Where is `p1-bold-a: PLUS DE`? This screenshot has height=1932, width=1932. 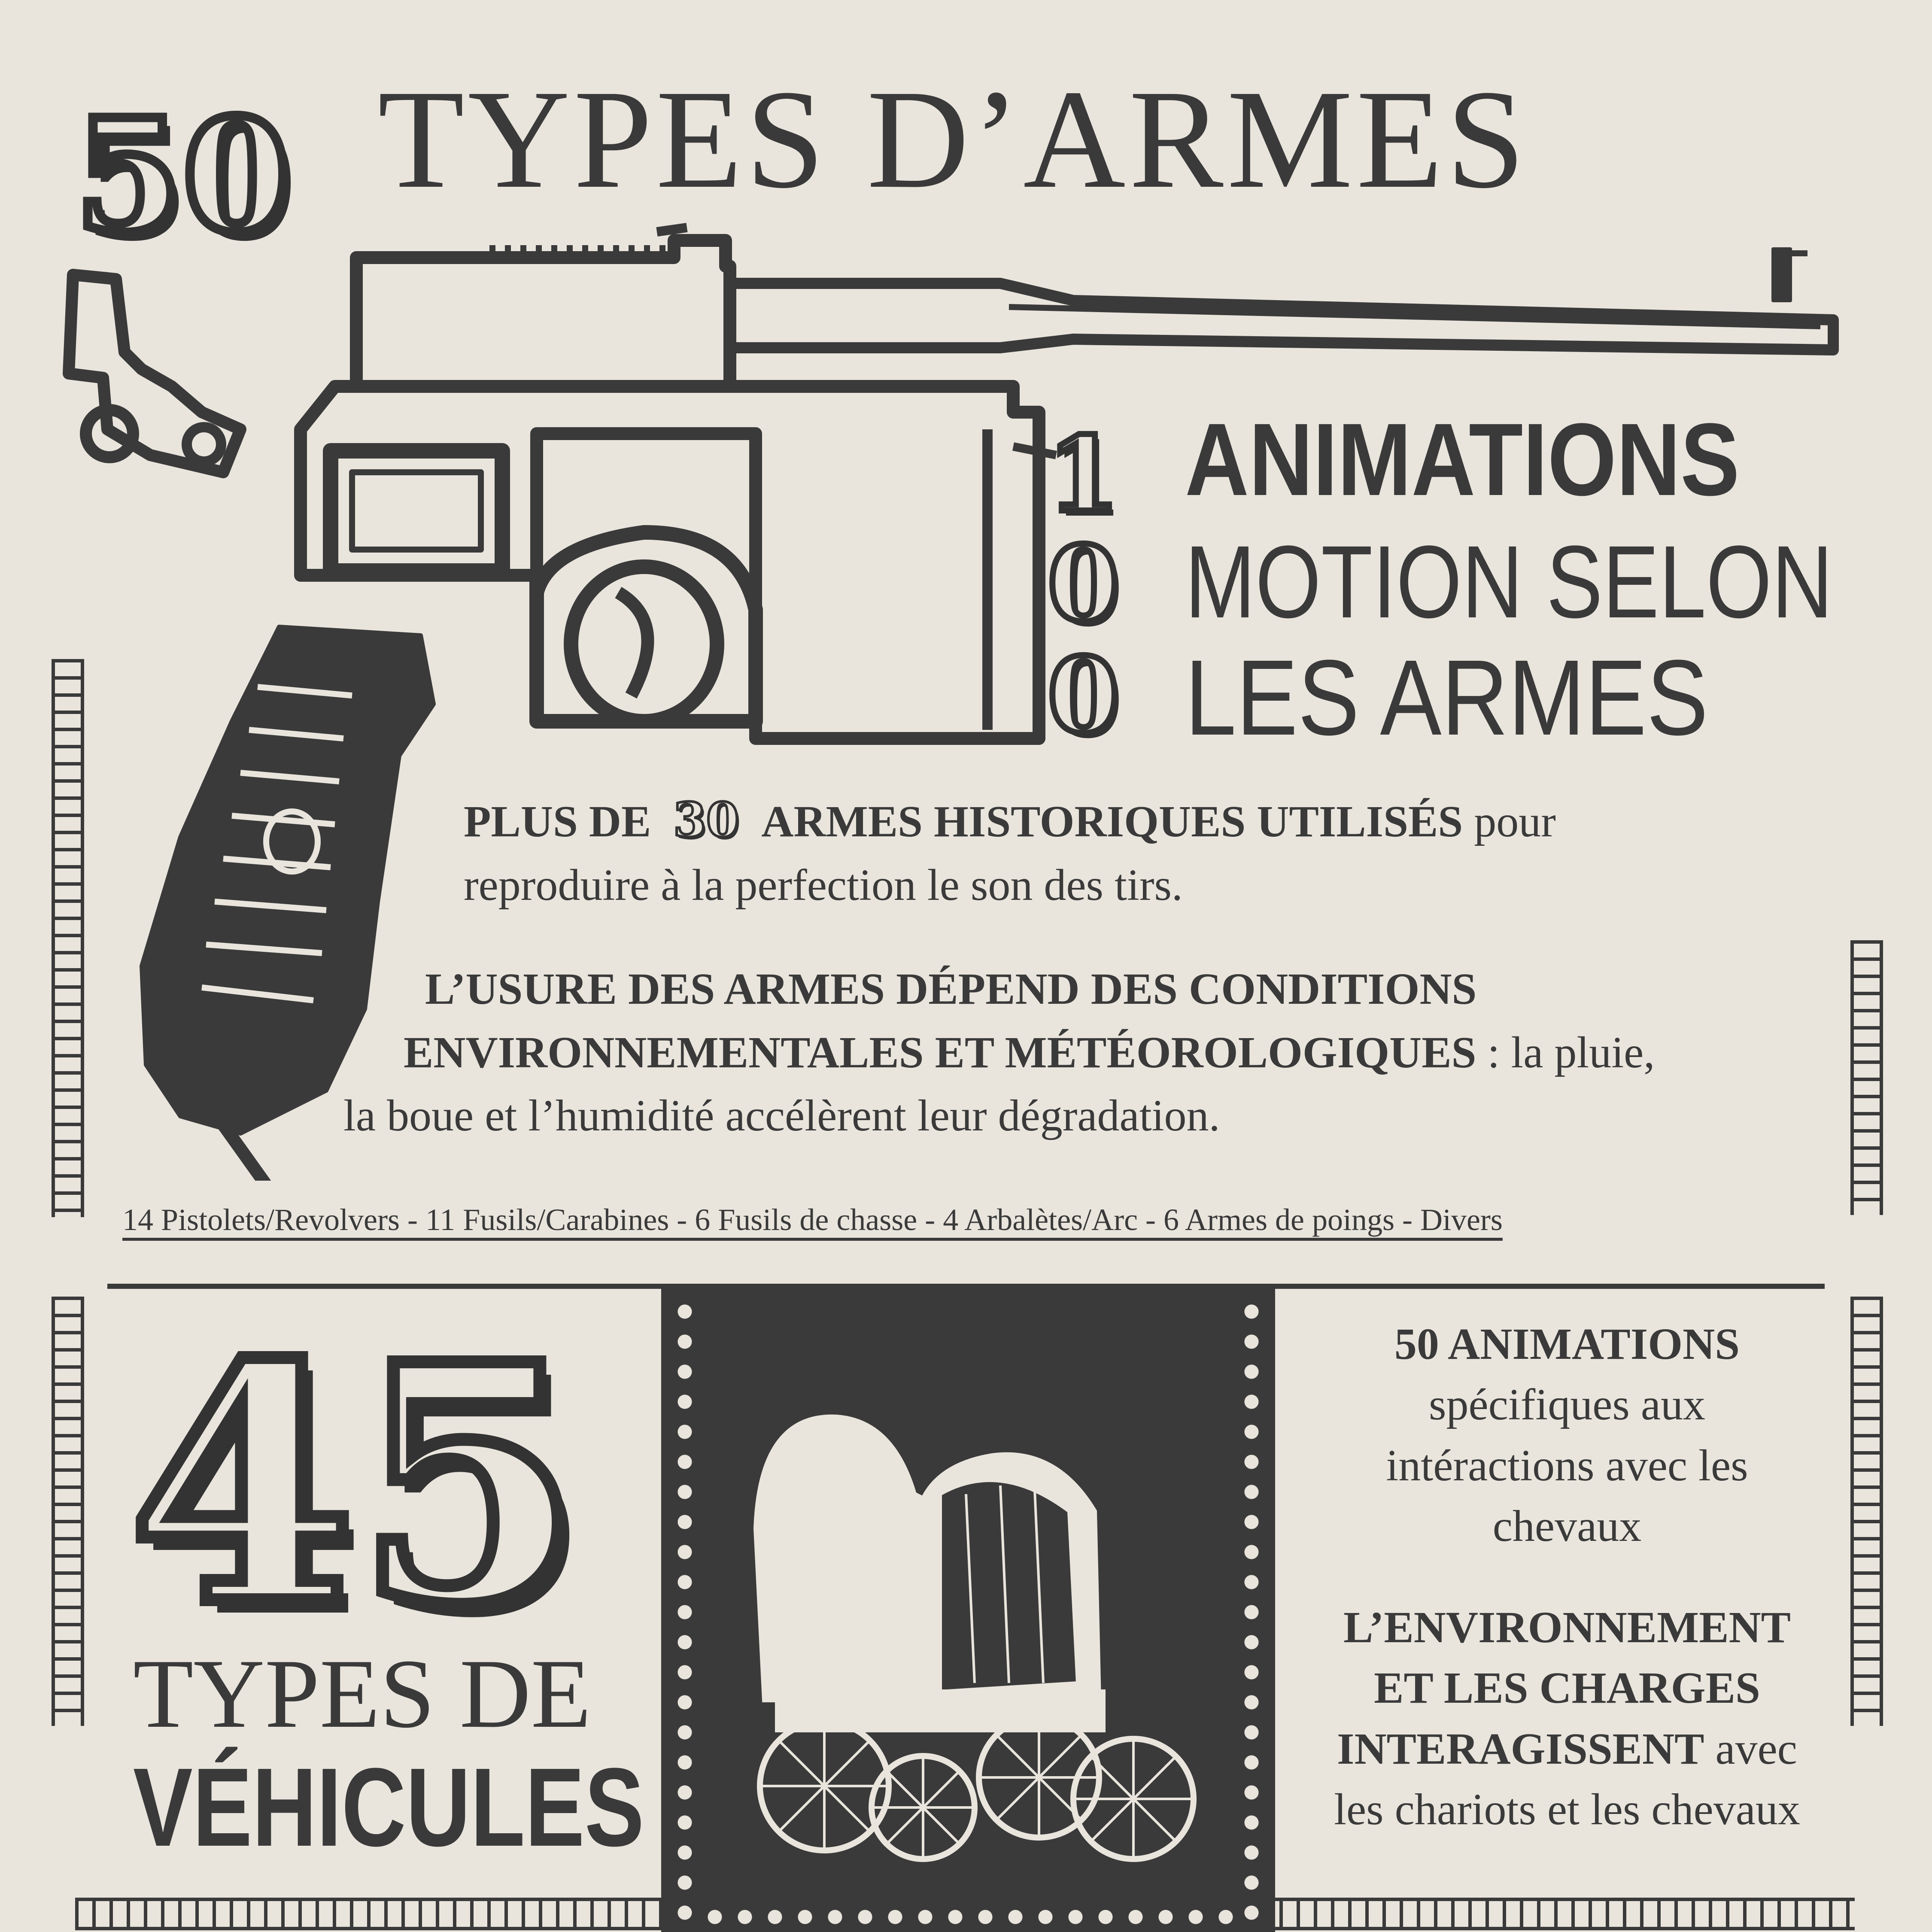 p1-bold-a: PLUS DE is located at coordinates (557, 821).